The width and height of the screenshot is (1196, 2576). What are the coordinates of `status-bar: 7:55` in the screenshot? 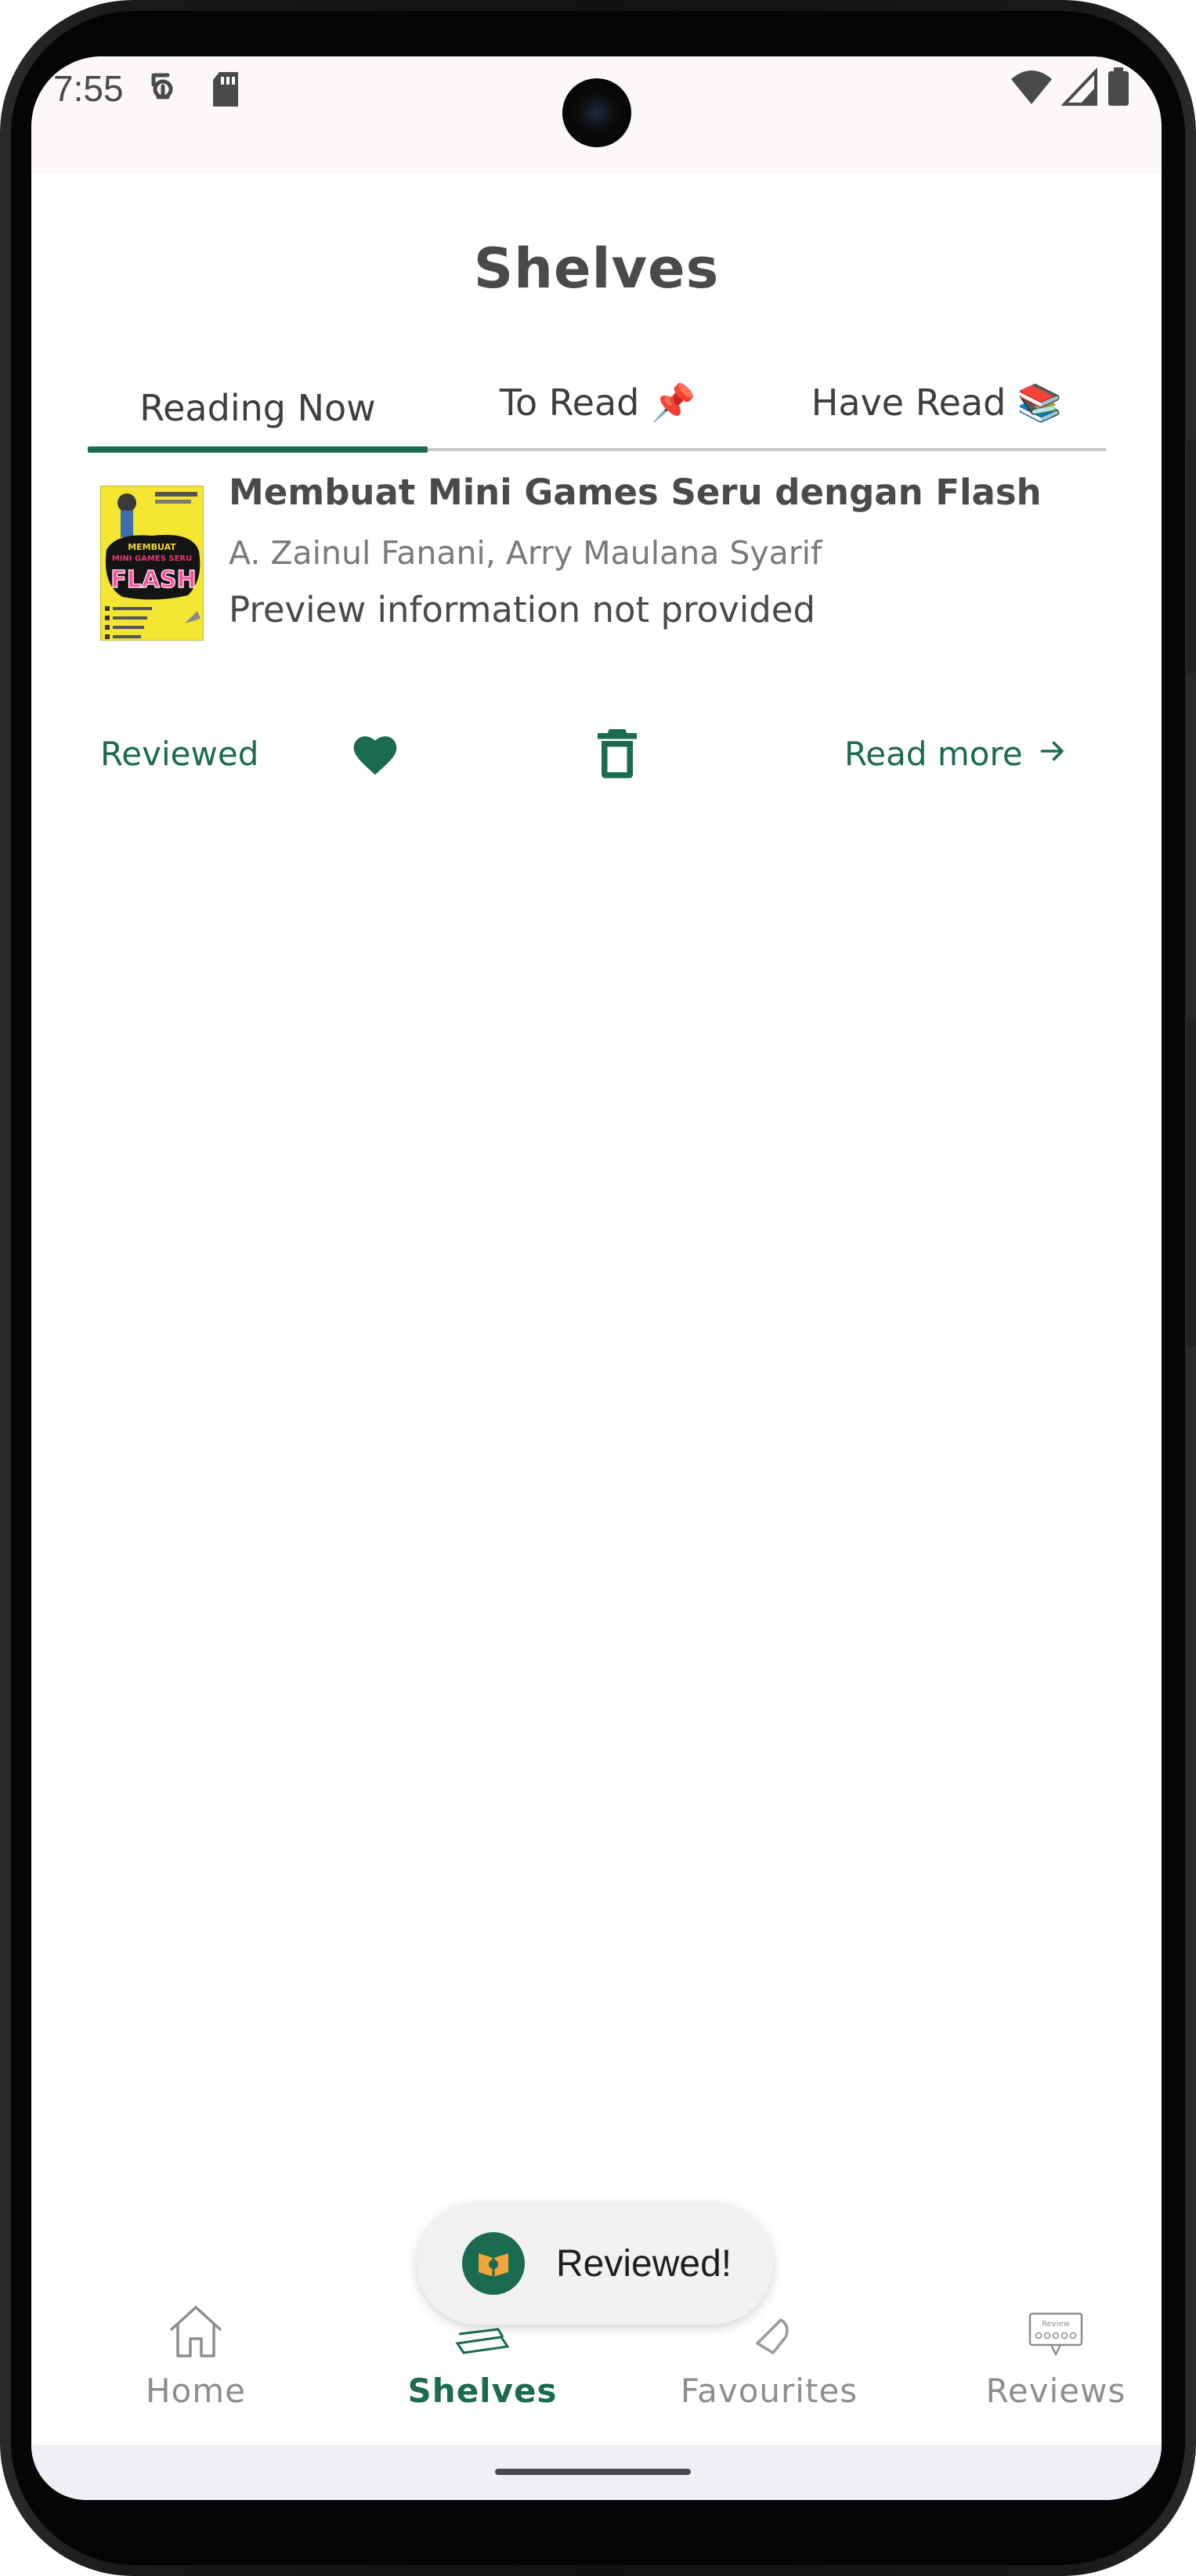 It's located at (596, 115).